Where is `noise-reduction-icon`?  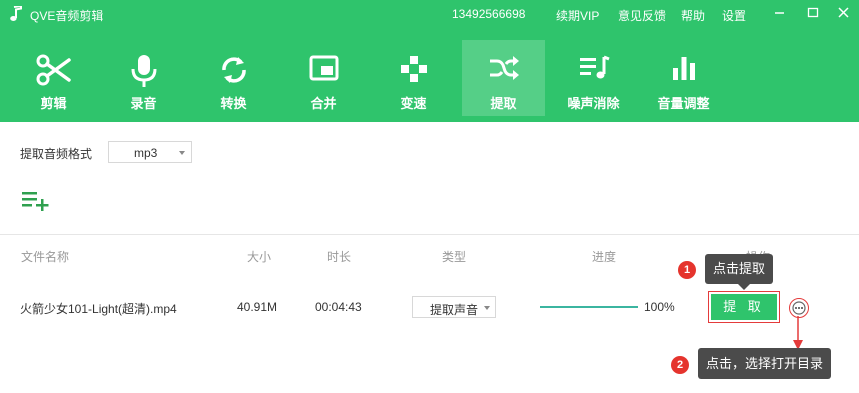 noise-reduction-icon is located at coordinates (594, 67).